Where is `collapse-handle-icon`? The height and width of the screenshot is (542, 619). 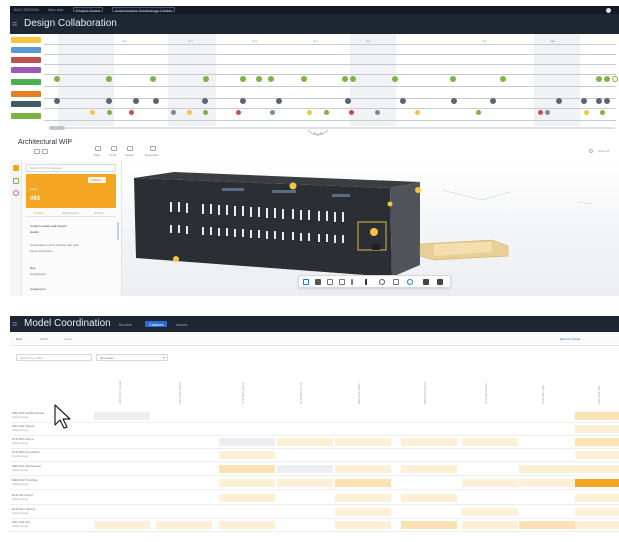 collapse-handle-icon is located at coordinates (318, 134).